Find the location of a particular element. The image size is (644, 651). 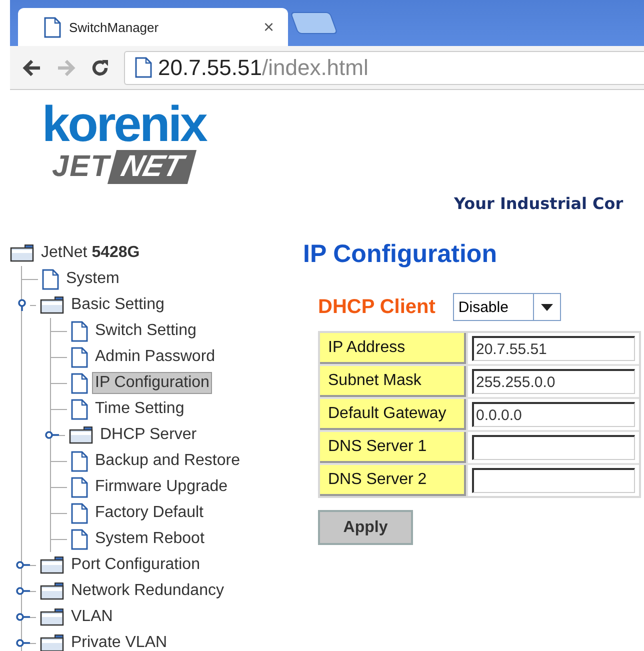

tree-item: IP Configuration is located at coordinates (152, 383).